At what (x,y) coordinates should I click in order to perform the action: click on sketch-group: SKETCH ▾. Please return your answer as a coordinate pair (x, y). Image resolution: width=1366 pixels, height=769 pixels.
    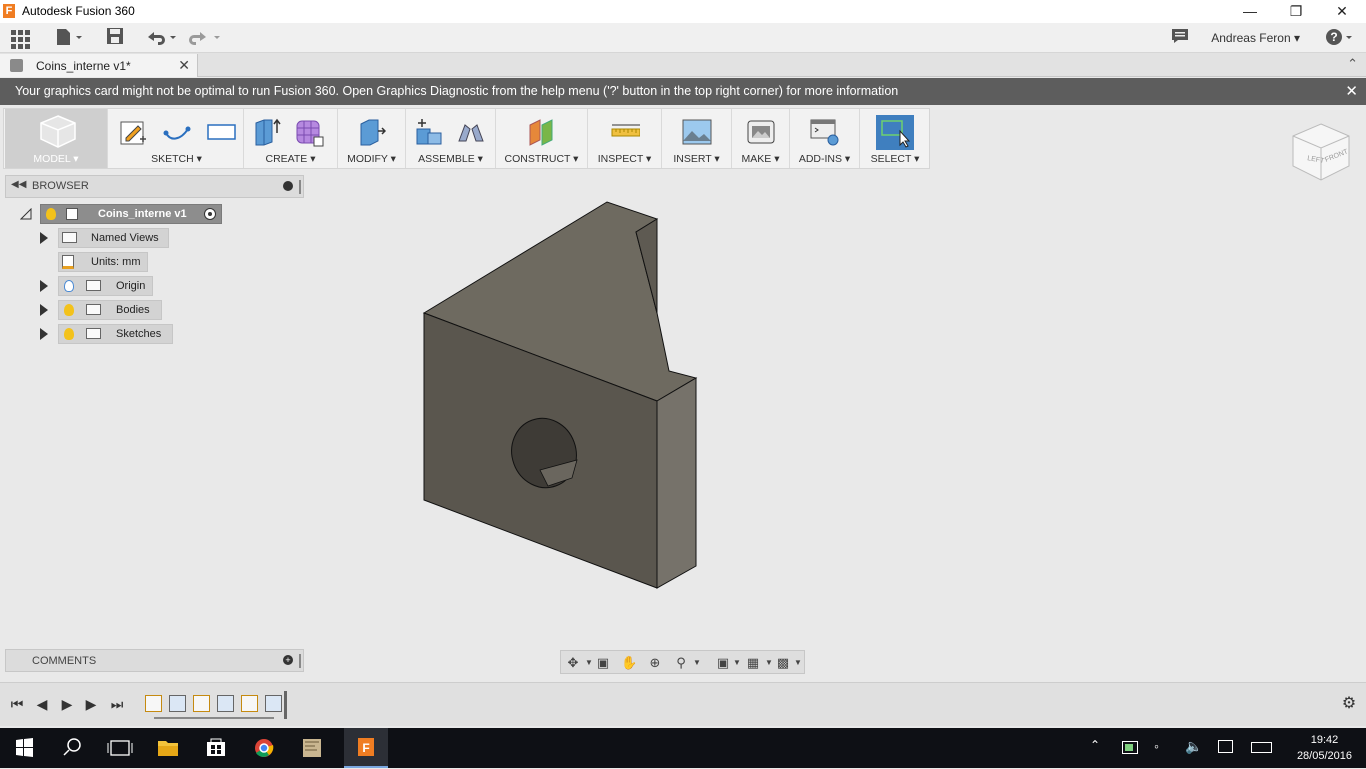
    Looking at the image, I should click on (177, 138).